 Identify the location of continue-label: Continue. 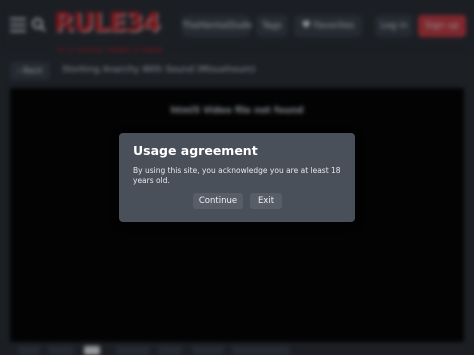
(218, 201).